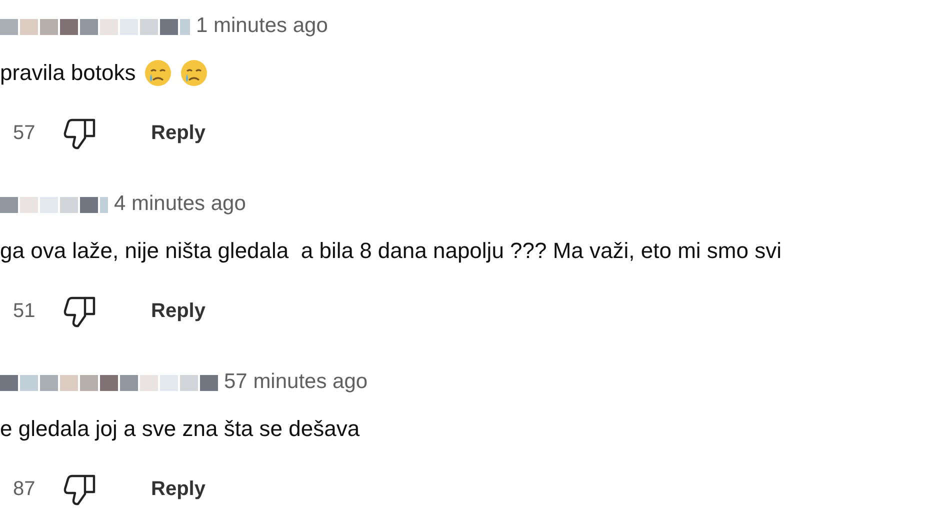 The image size is (930, 525). Describe the element at coordinates (296, 382) in the screenshot. I see `comment-time: 57 minutes ago` at that location.